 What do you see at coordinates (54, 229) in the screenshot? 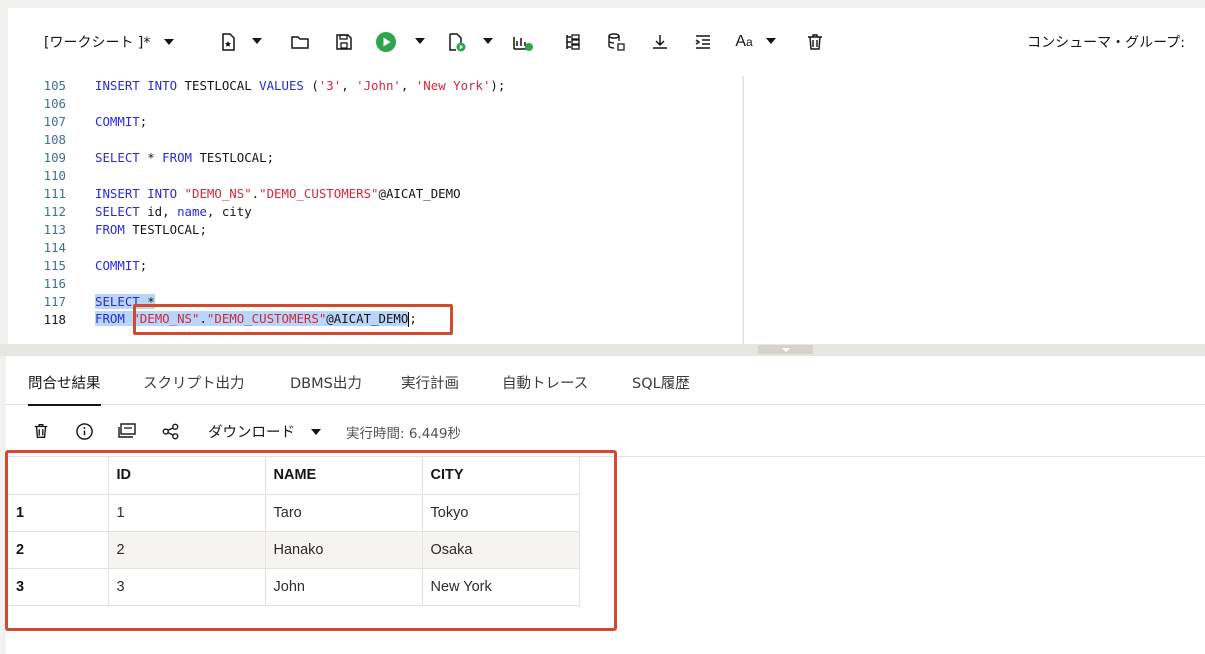
I see `line-number: 113` at bounding box center [54, 229].